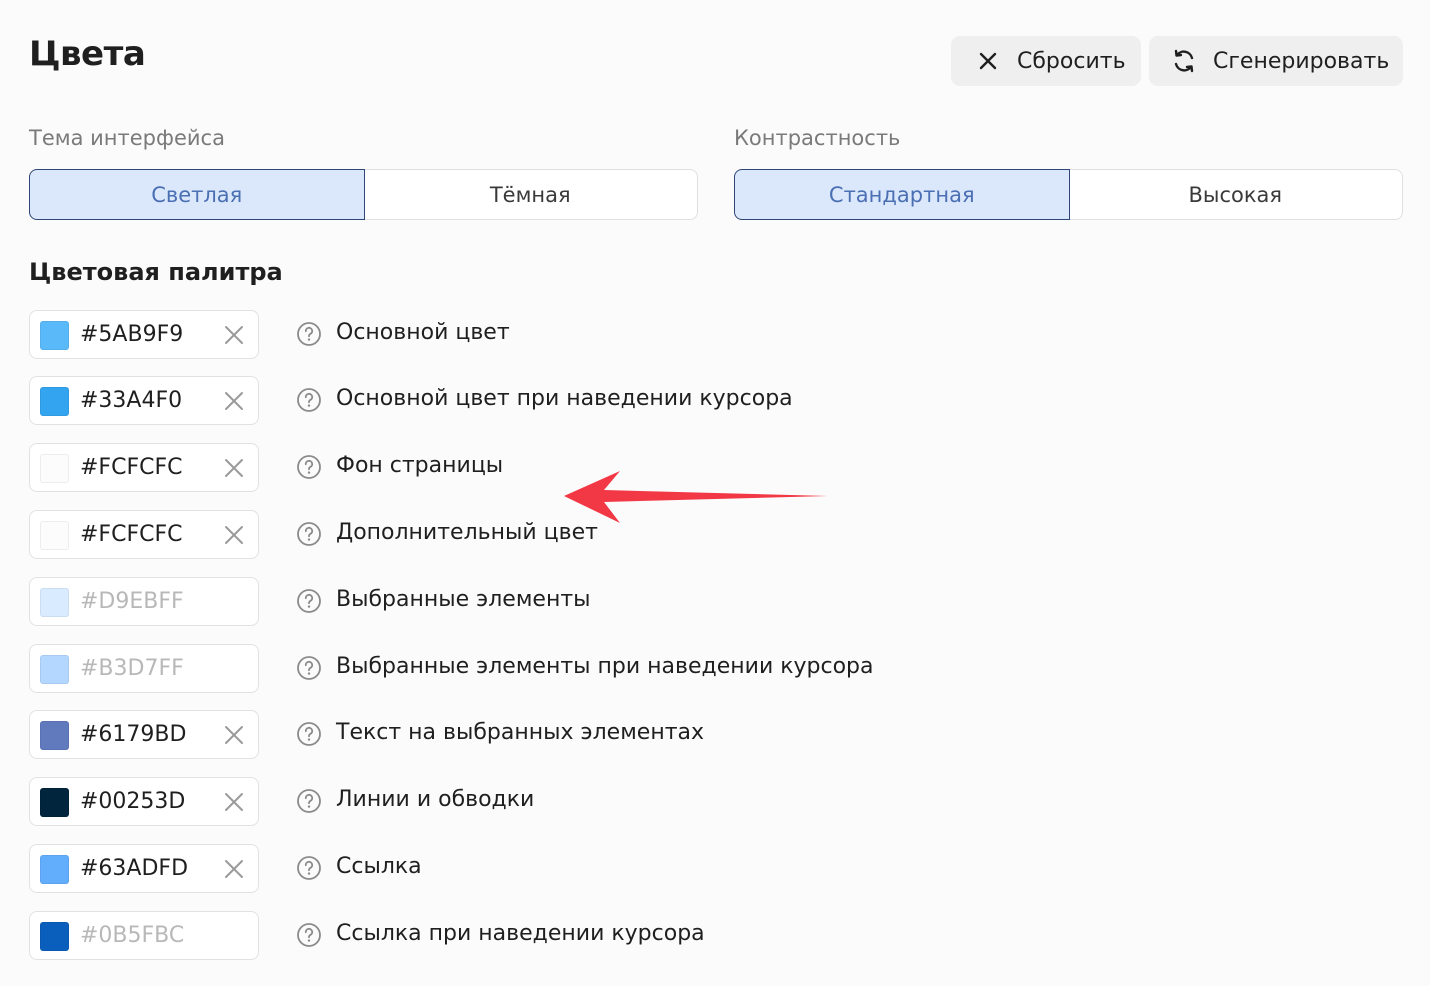  I want to click on color-input: #63ADFD, so click(144, 868).